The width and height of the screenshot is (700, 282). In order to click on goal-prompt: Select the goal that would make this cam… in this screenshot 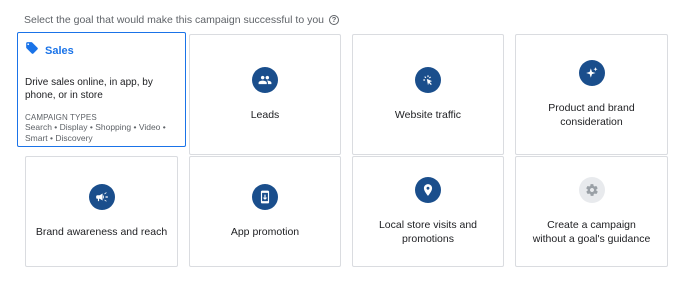, I will do `click(181, 20)`.